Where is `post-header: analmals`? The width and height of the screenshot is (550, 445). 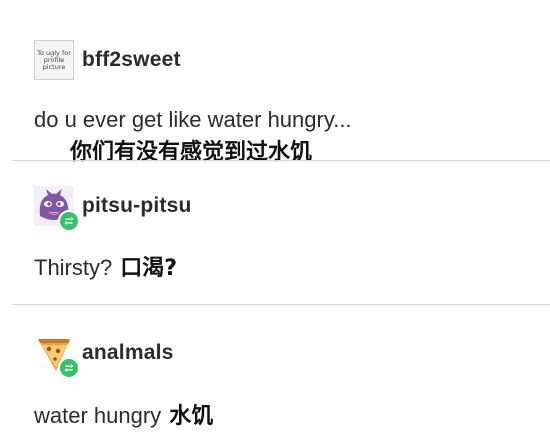
post-header: analmals is located at coordinates (104, 356).